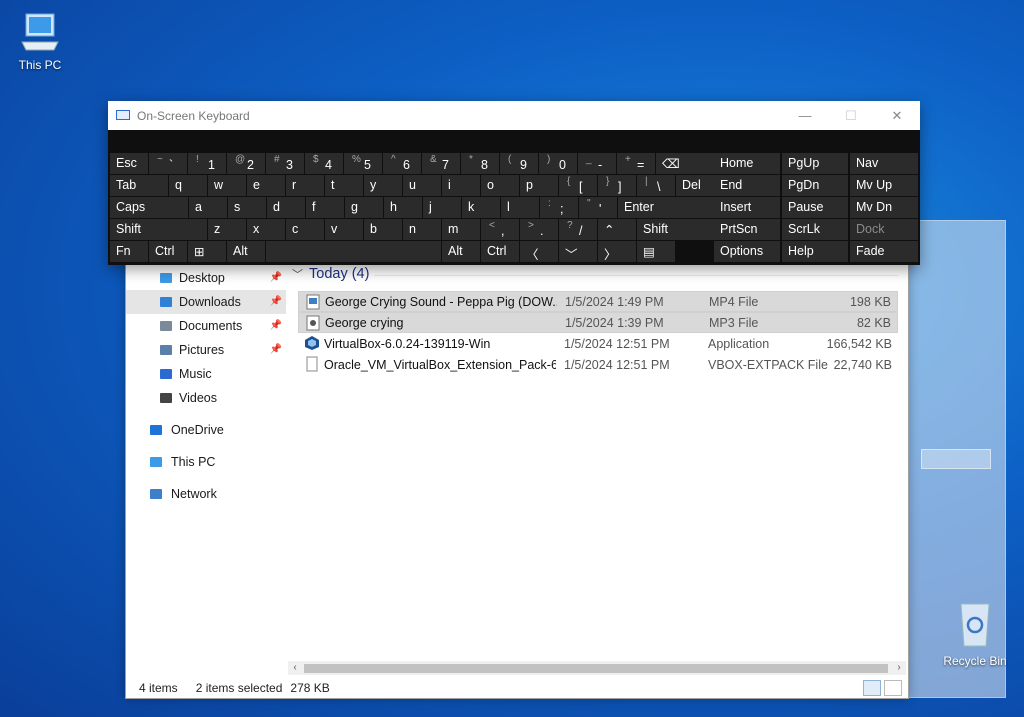  Describe the element at coordinates (206, 374) in the screenshot. I see `sidebar-item-music: Music` at that location.